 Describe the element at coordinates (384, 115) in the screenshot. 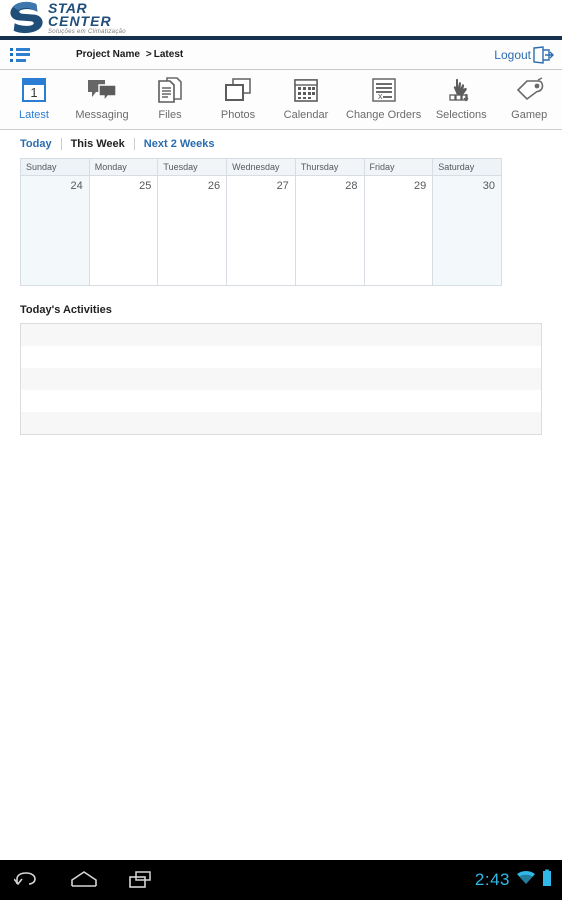

I see `toolbar-label: Change Orders` at that location.